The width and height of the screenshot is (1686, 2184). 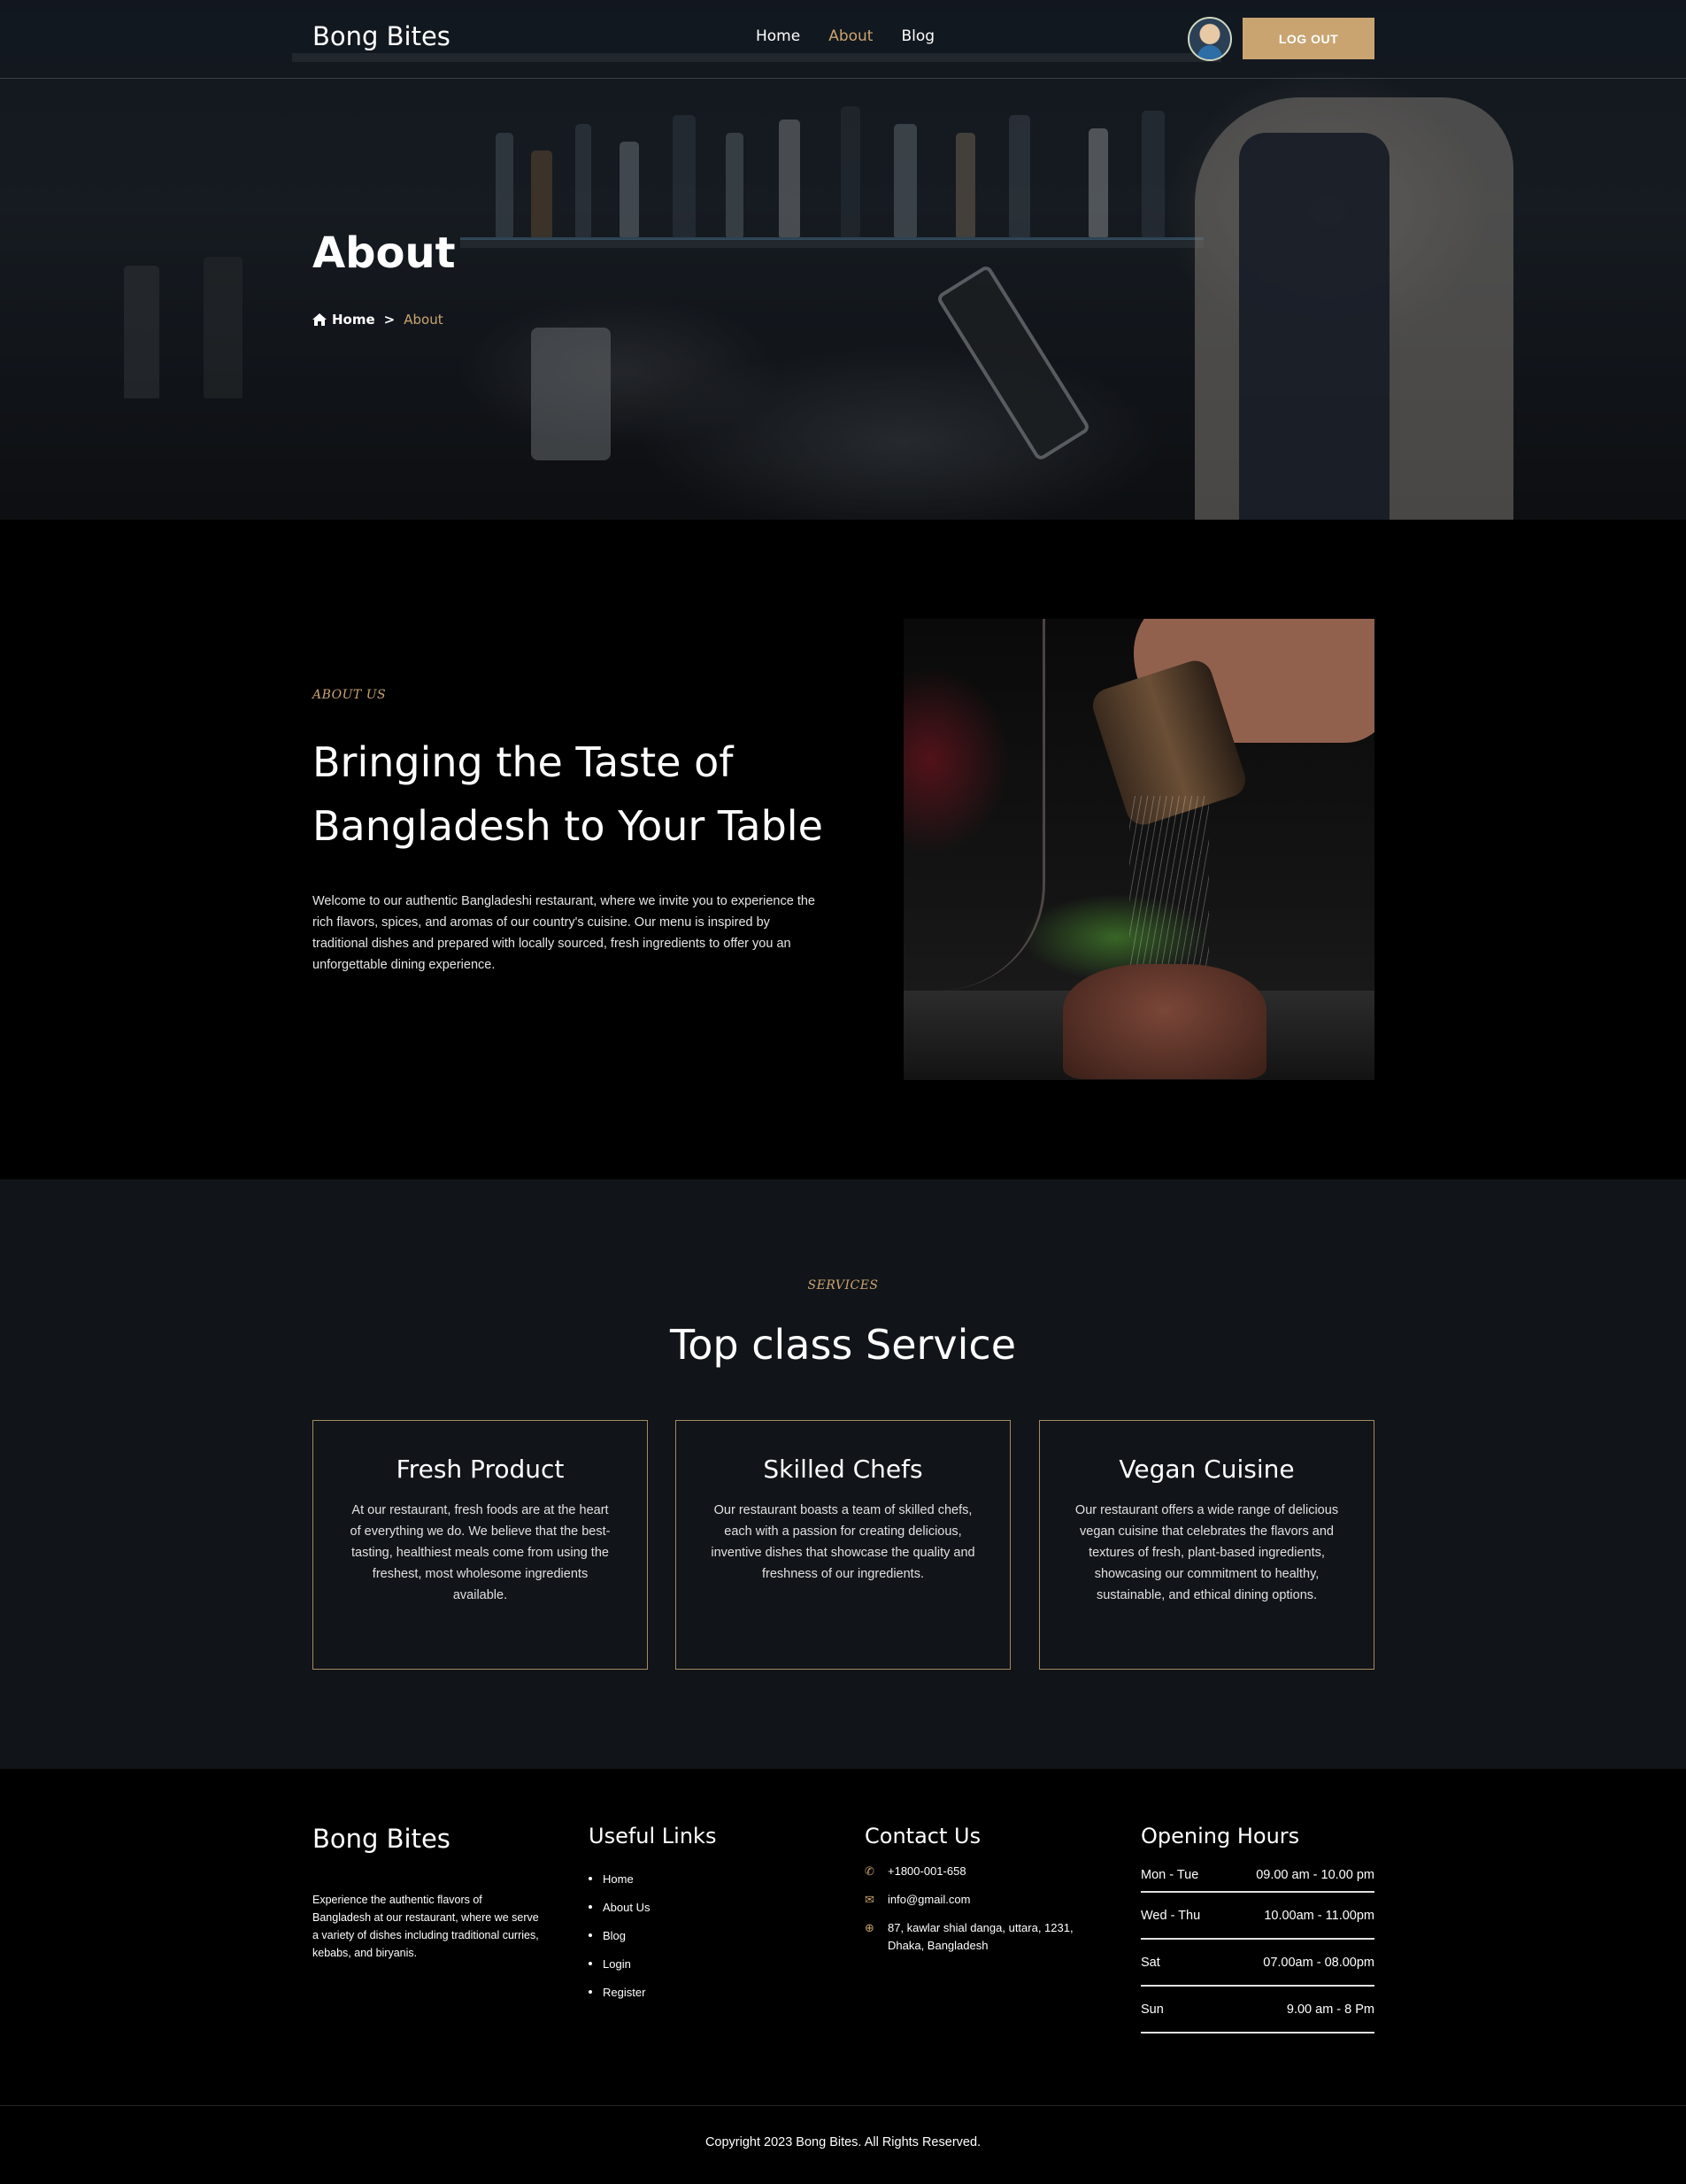 I want to click on hours-time: 9.00 am - 8 Pm, so click(x=1330, y=2009).